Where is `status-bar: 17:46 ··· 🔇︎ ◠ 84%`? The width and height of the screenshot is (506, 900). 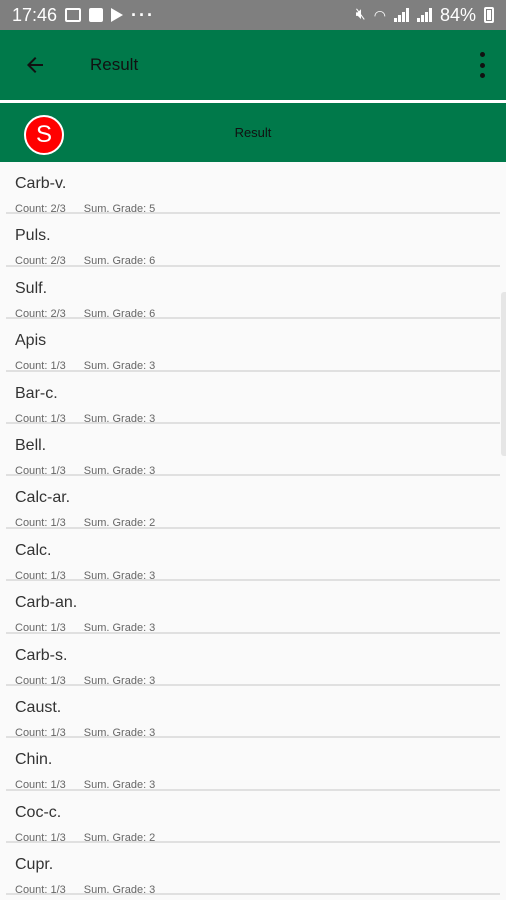
status-bar: 17:46 ··· 🔇︎ ◠ 84% is located at coordinates (253, 15).